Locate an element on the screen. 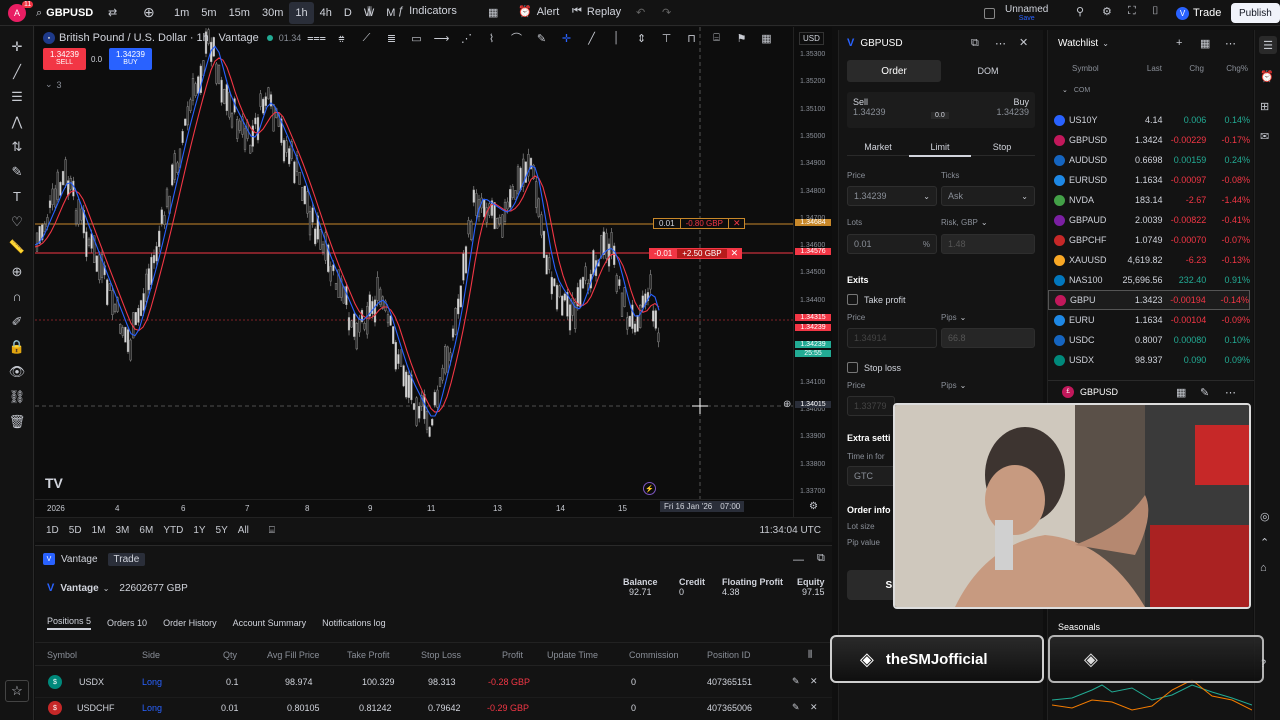  timeframe-d: D is located at coordinates (348, 13).